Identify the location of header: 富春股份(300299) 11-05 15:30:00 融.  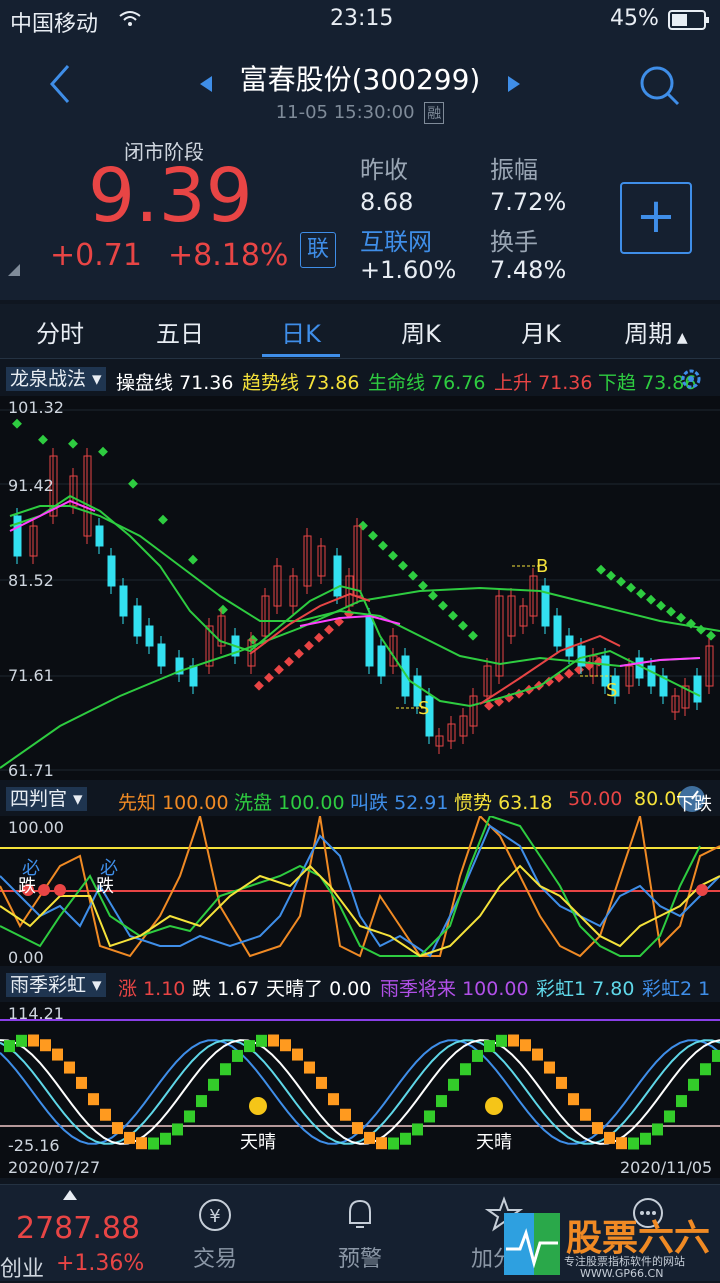
(360, 86).